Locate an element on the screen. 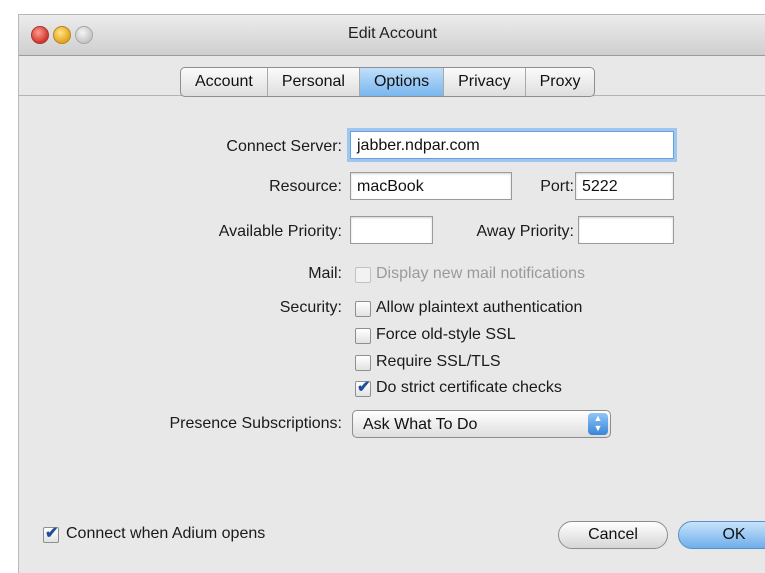 The height and width of the screenshot is (573, 765). resource-label: Resource: is located at coordinates (305, 186).